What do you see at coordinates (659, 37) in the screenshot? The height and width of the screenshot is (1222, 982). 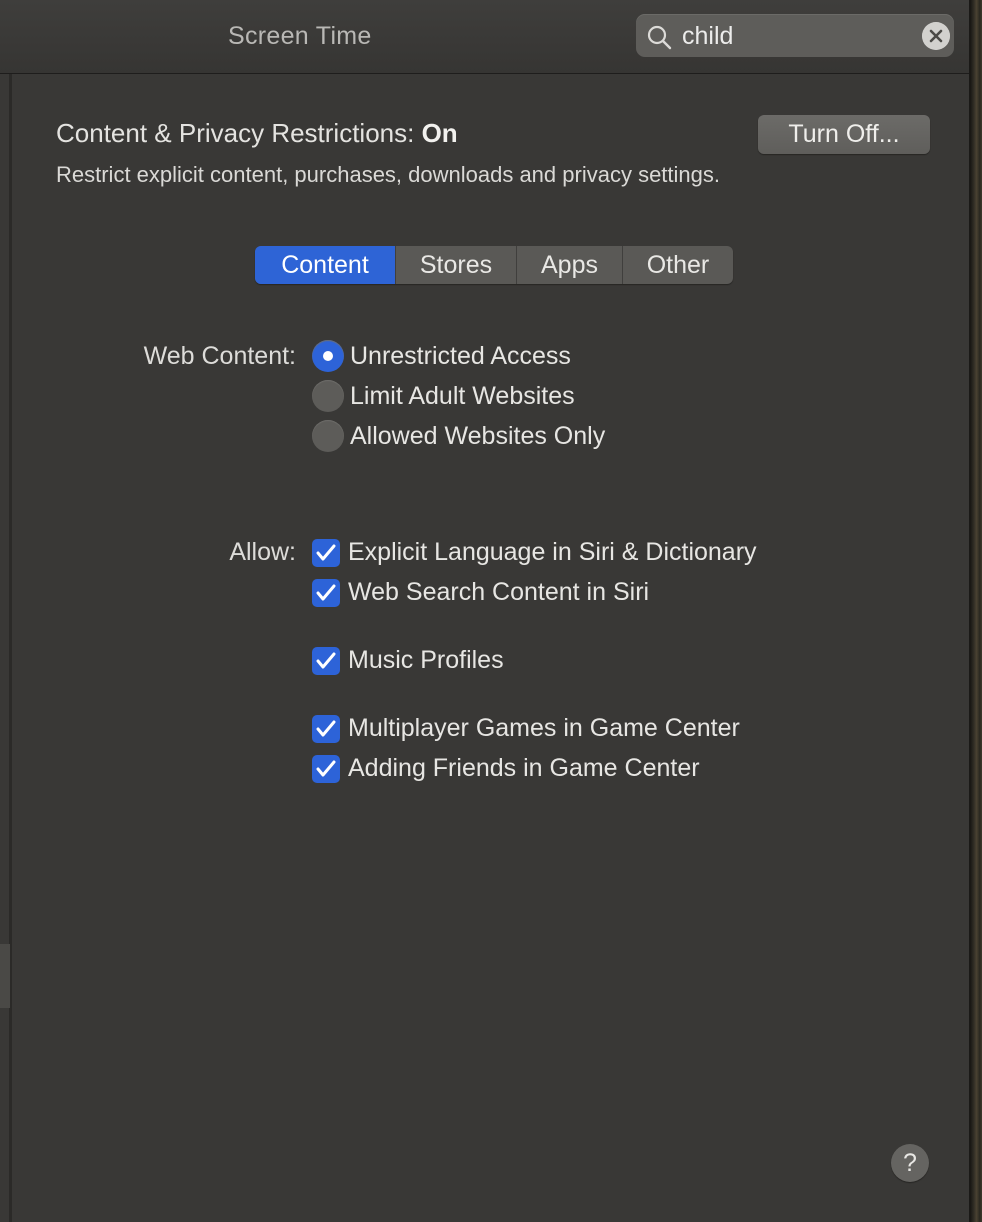 I see `search-icon` at bounding box center [659, 37].